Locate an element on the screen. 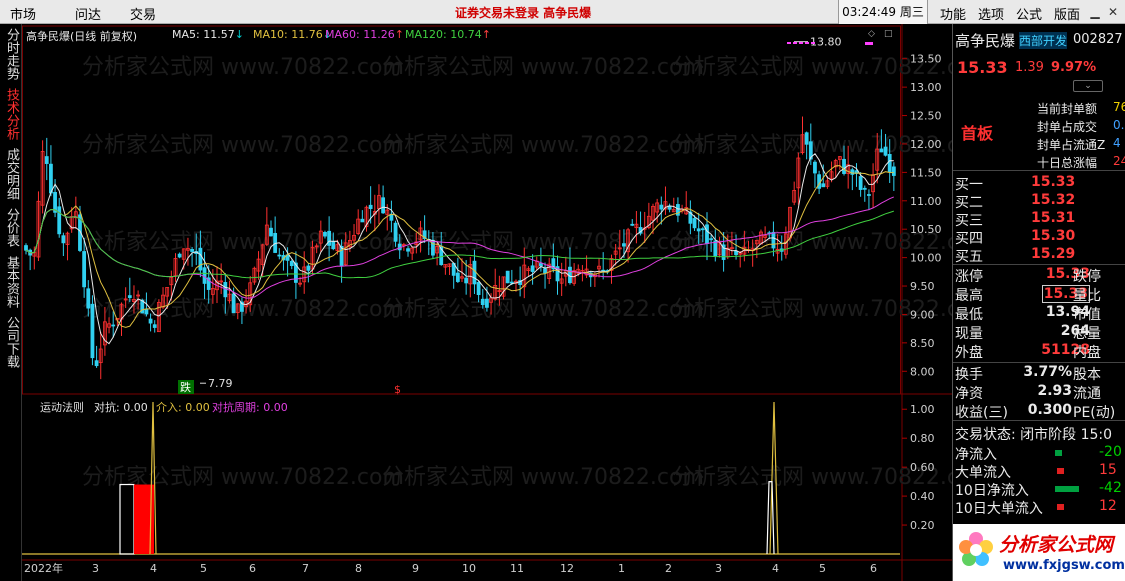 This screenshot has height=581, width=1125. sub-bar-white is located at coordinates (127, 519).